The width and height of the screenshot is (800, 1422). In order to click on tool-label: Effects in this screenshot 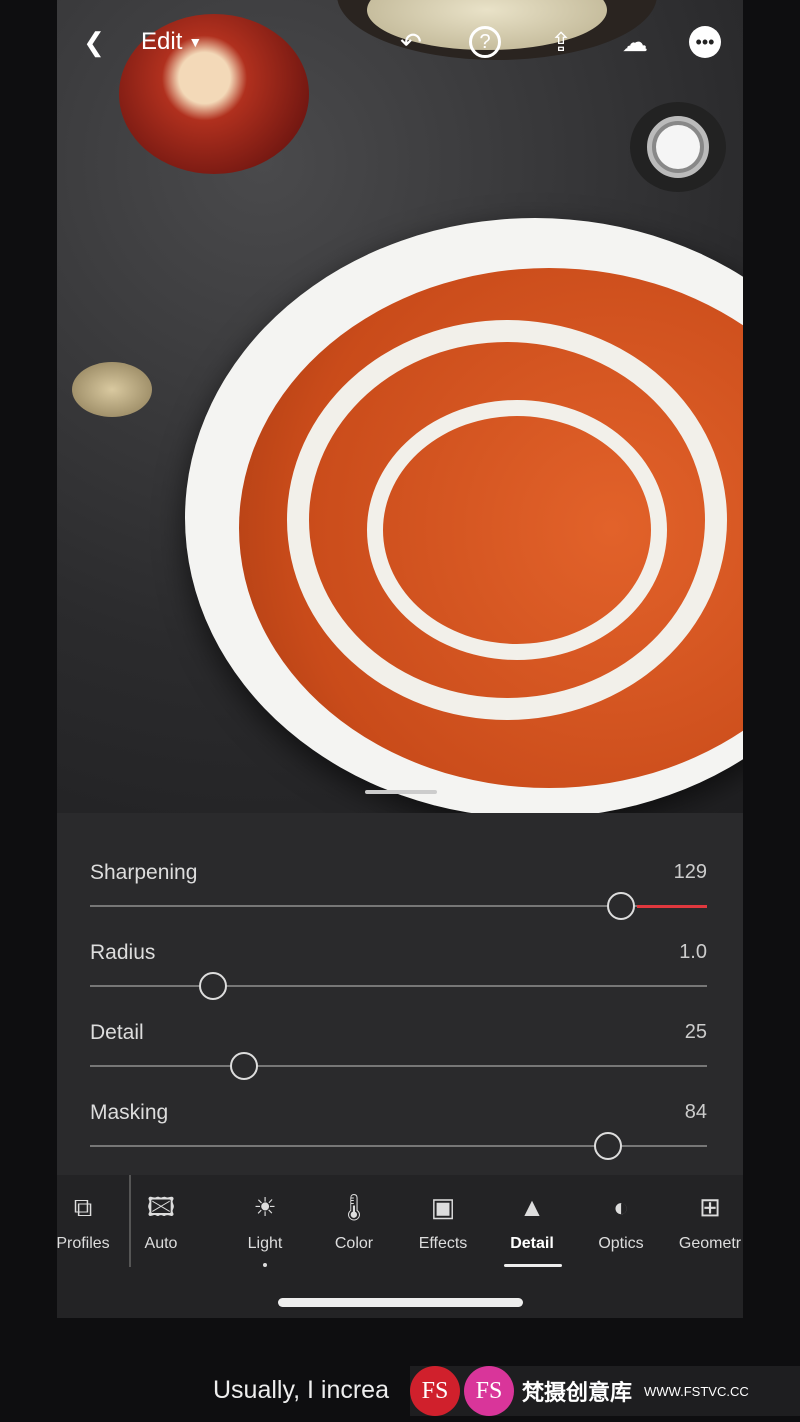, I will do `click(443, 1243)`.